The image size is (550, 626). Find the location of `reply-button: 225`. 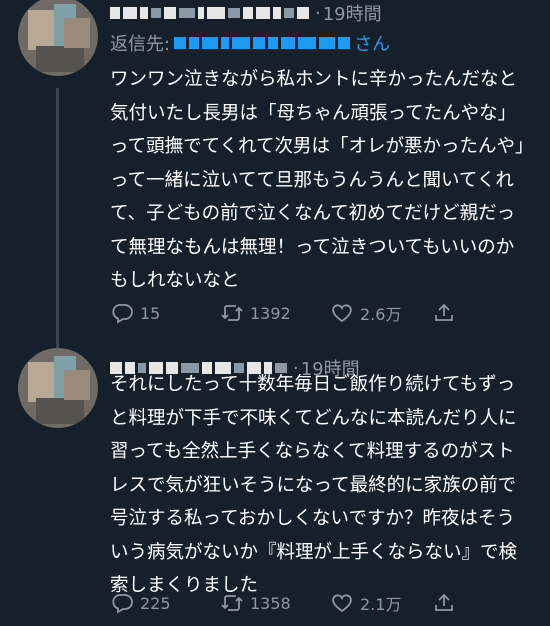

reply-button: 225 is located at coordinates (140, 603).